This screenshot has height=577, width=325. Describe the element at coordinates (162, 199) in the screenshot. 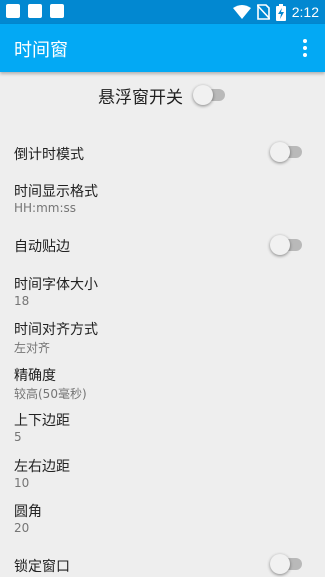

I see `setting-time-format: 时间显示格式 HH:mm:ss` at that location.